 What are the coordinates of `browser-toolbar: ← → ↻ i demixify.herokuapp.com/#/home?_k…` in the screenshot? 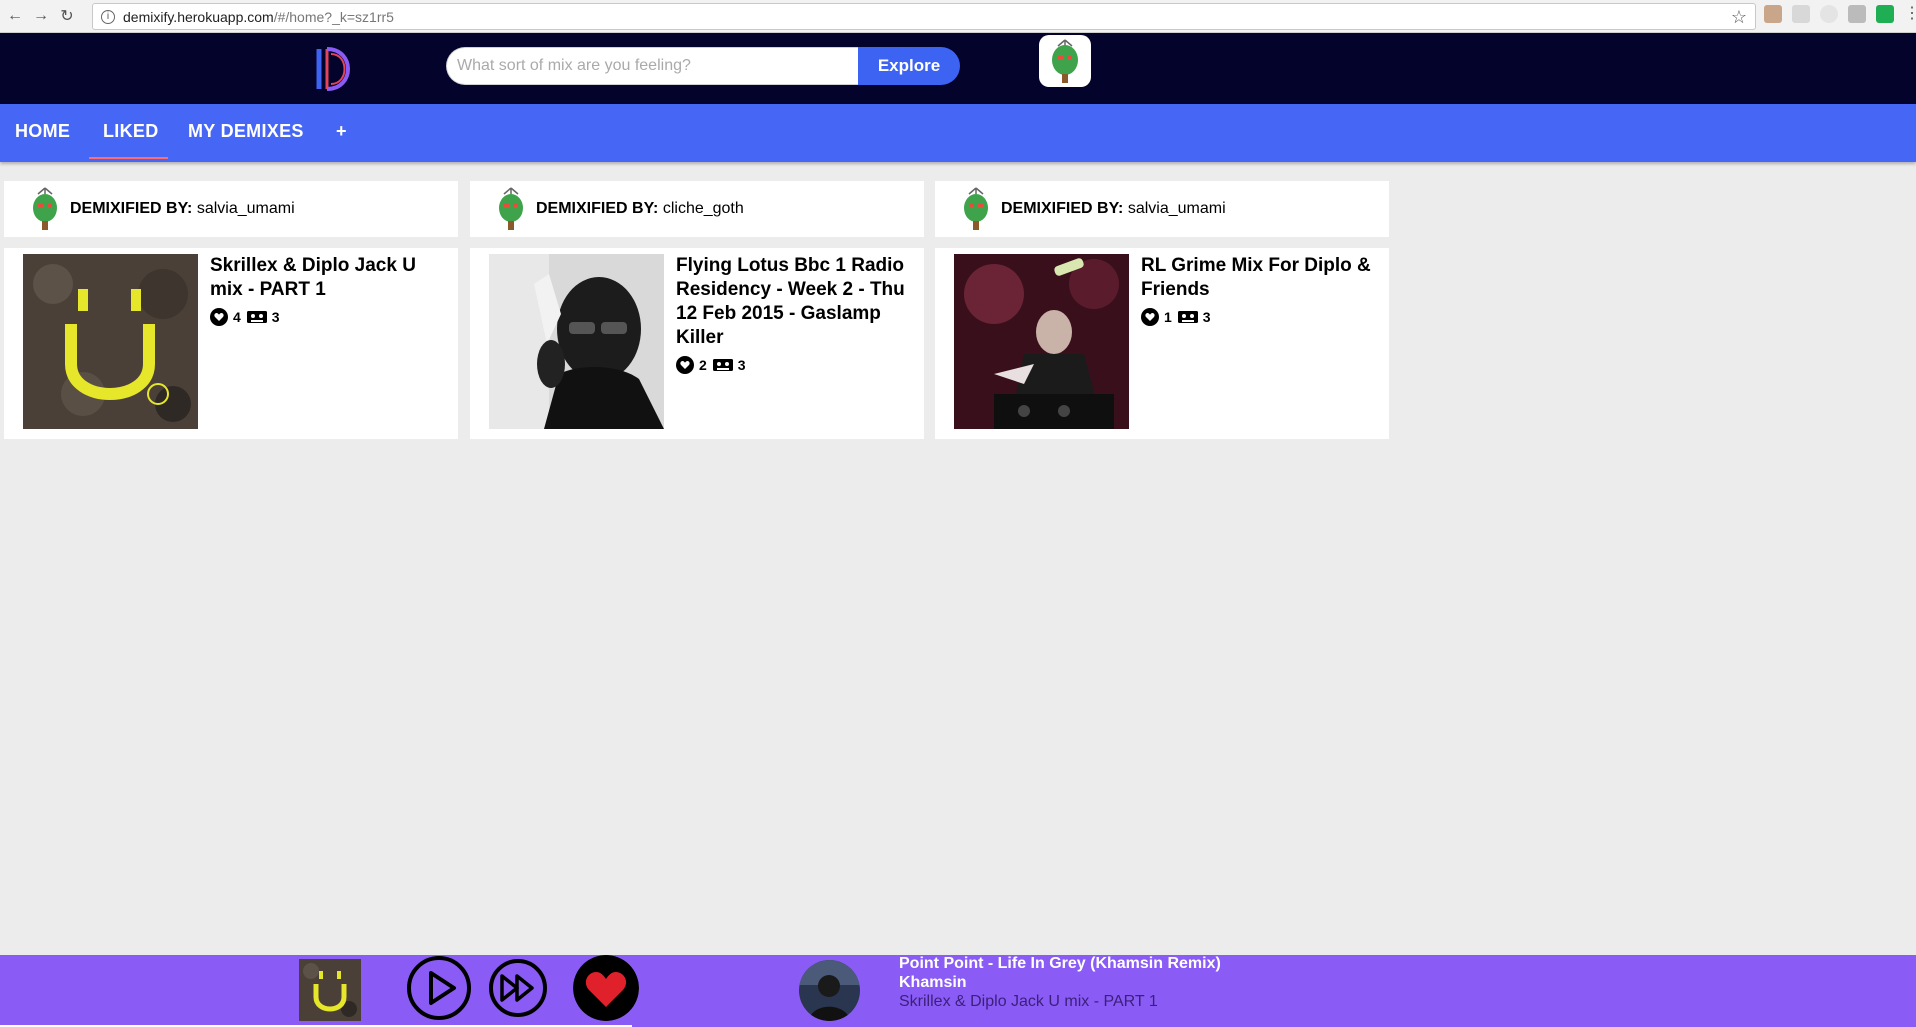 It's located at (958, 16).